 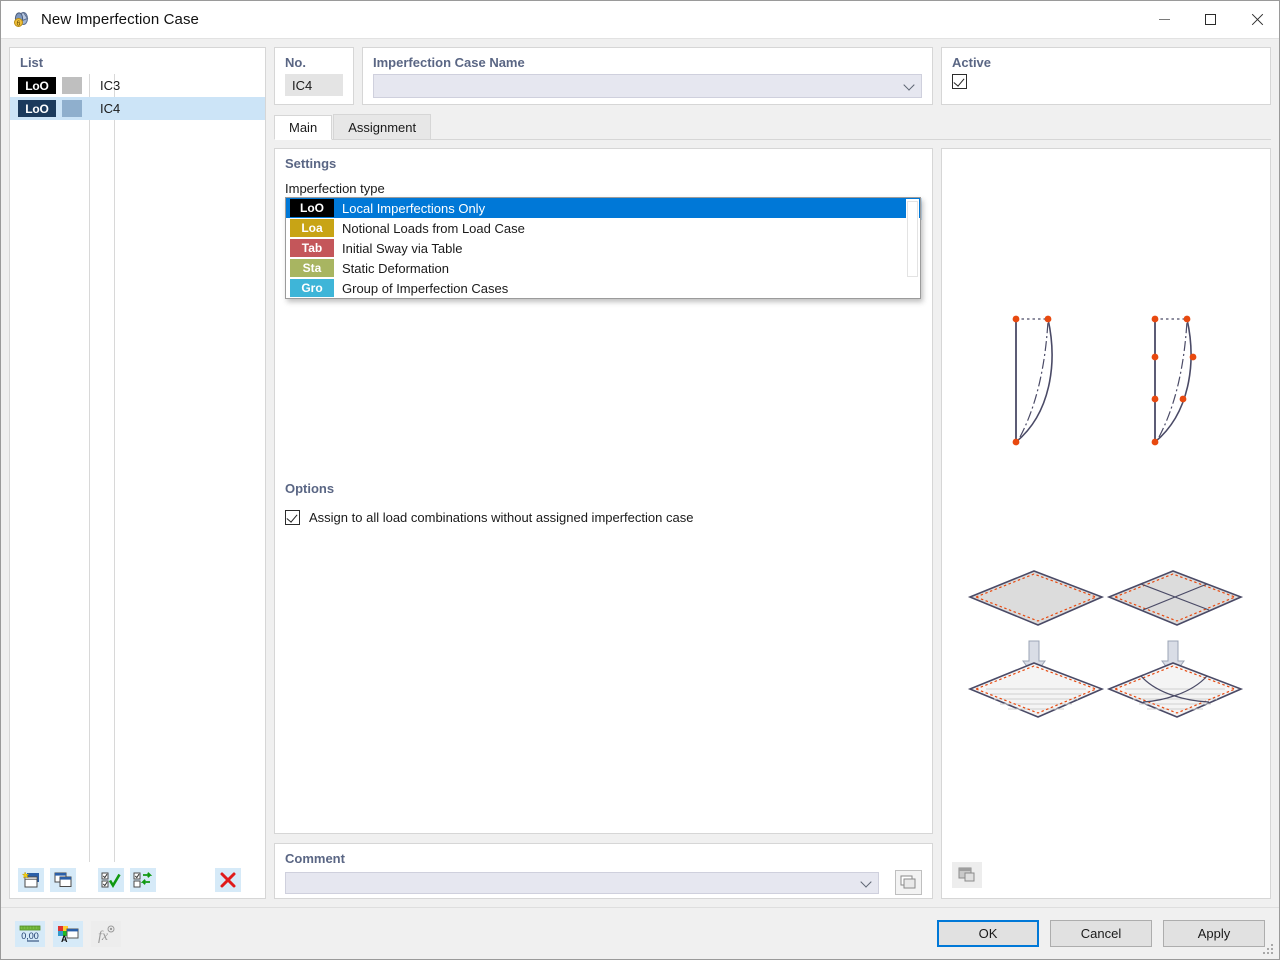 What do you see at coordinates (1036, 690) in the screenshot?
I see `surface-deformed-edge-nodes` at bounding box center [1036, 690].